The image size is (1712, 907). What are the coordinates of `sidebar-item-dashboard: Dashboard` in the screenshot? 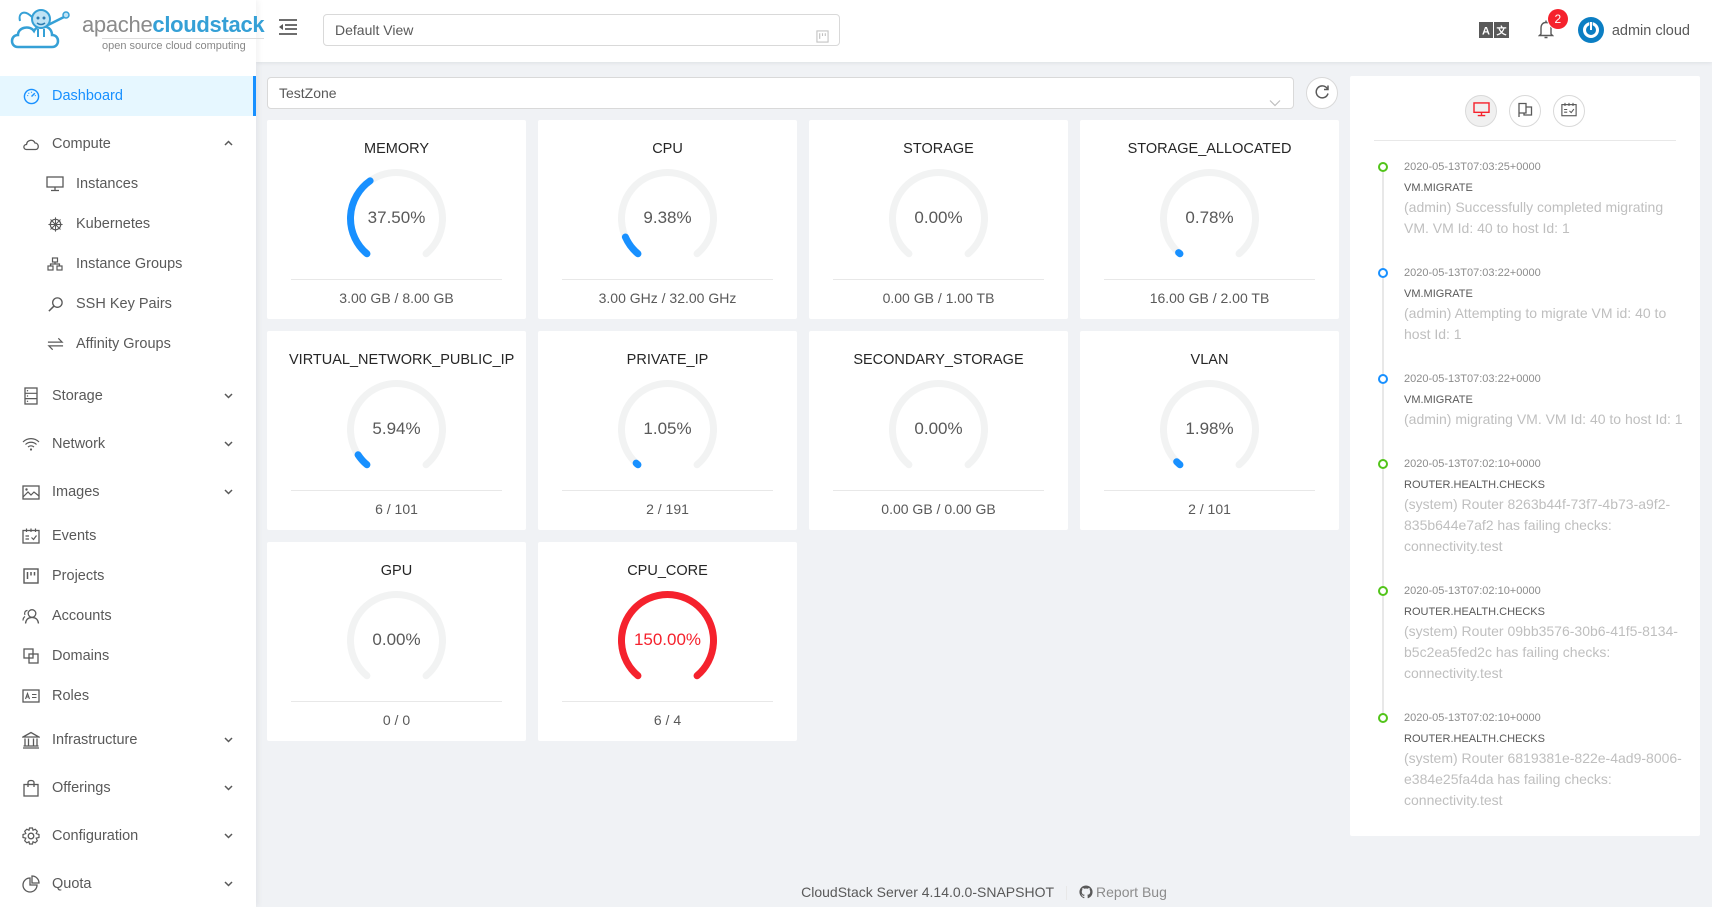 It's located at (128, 96).